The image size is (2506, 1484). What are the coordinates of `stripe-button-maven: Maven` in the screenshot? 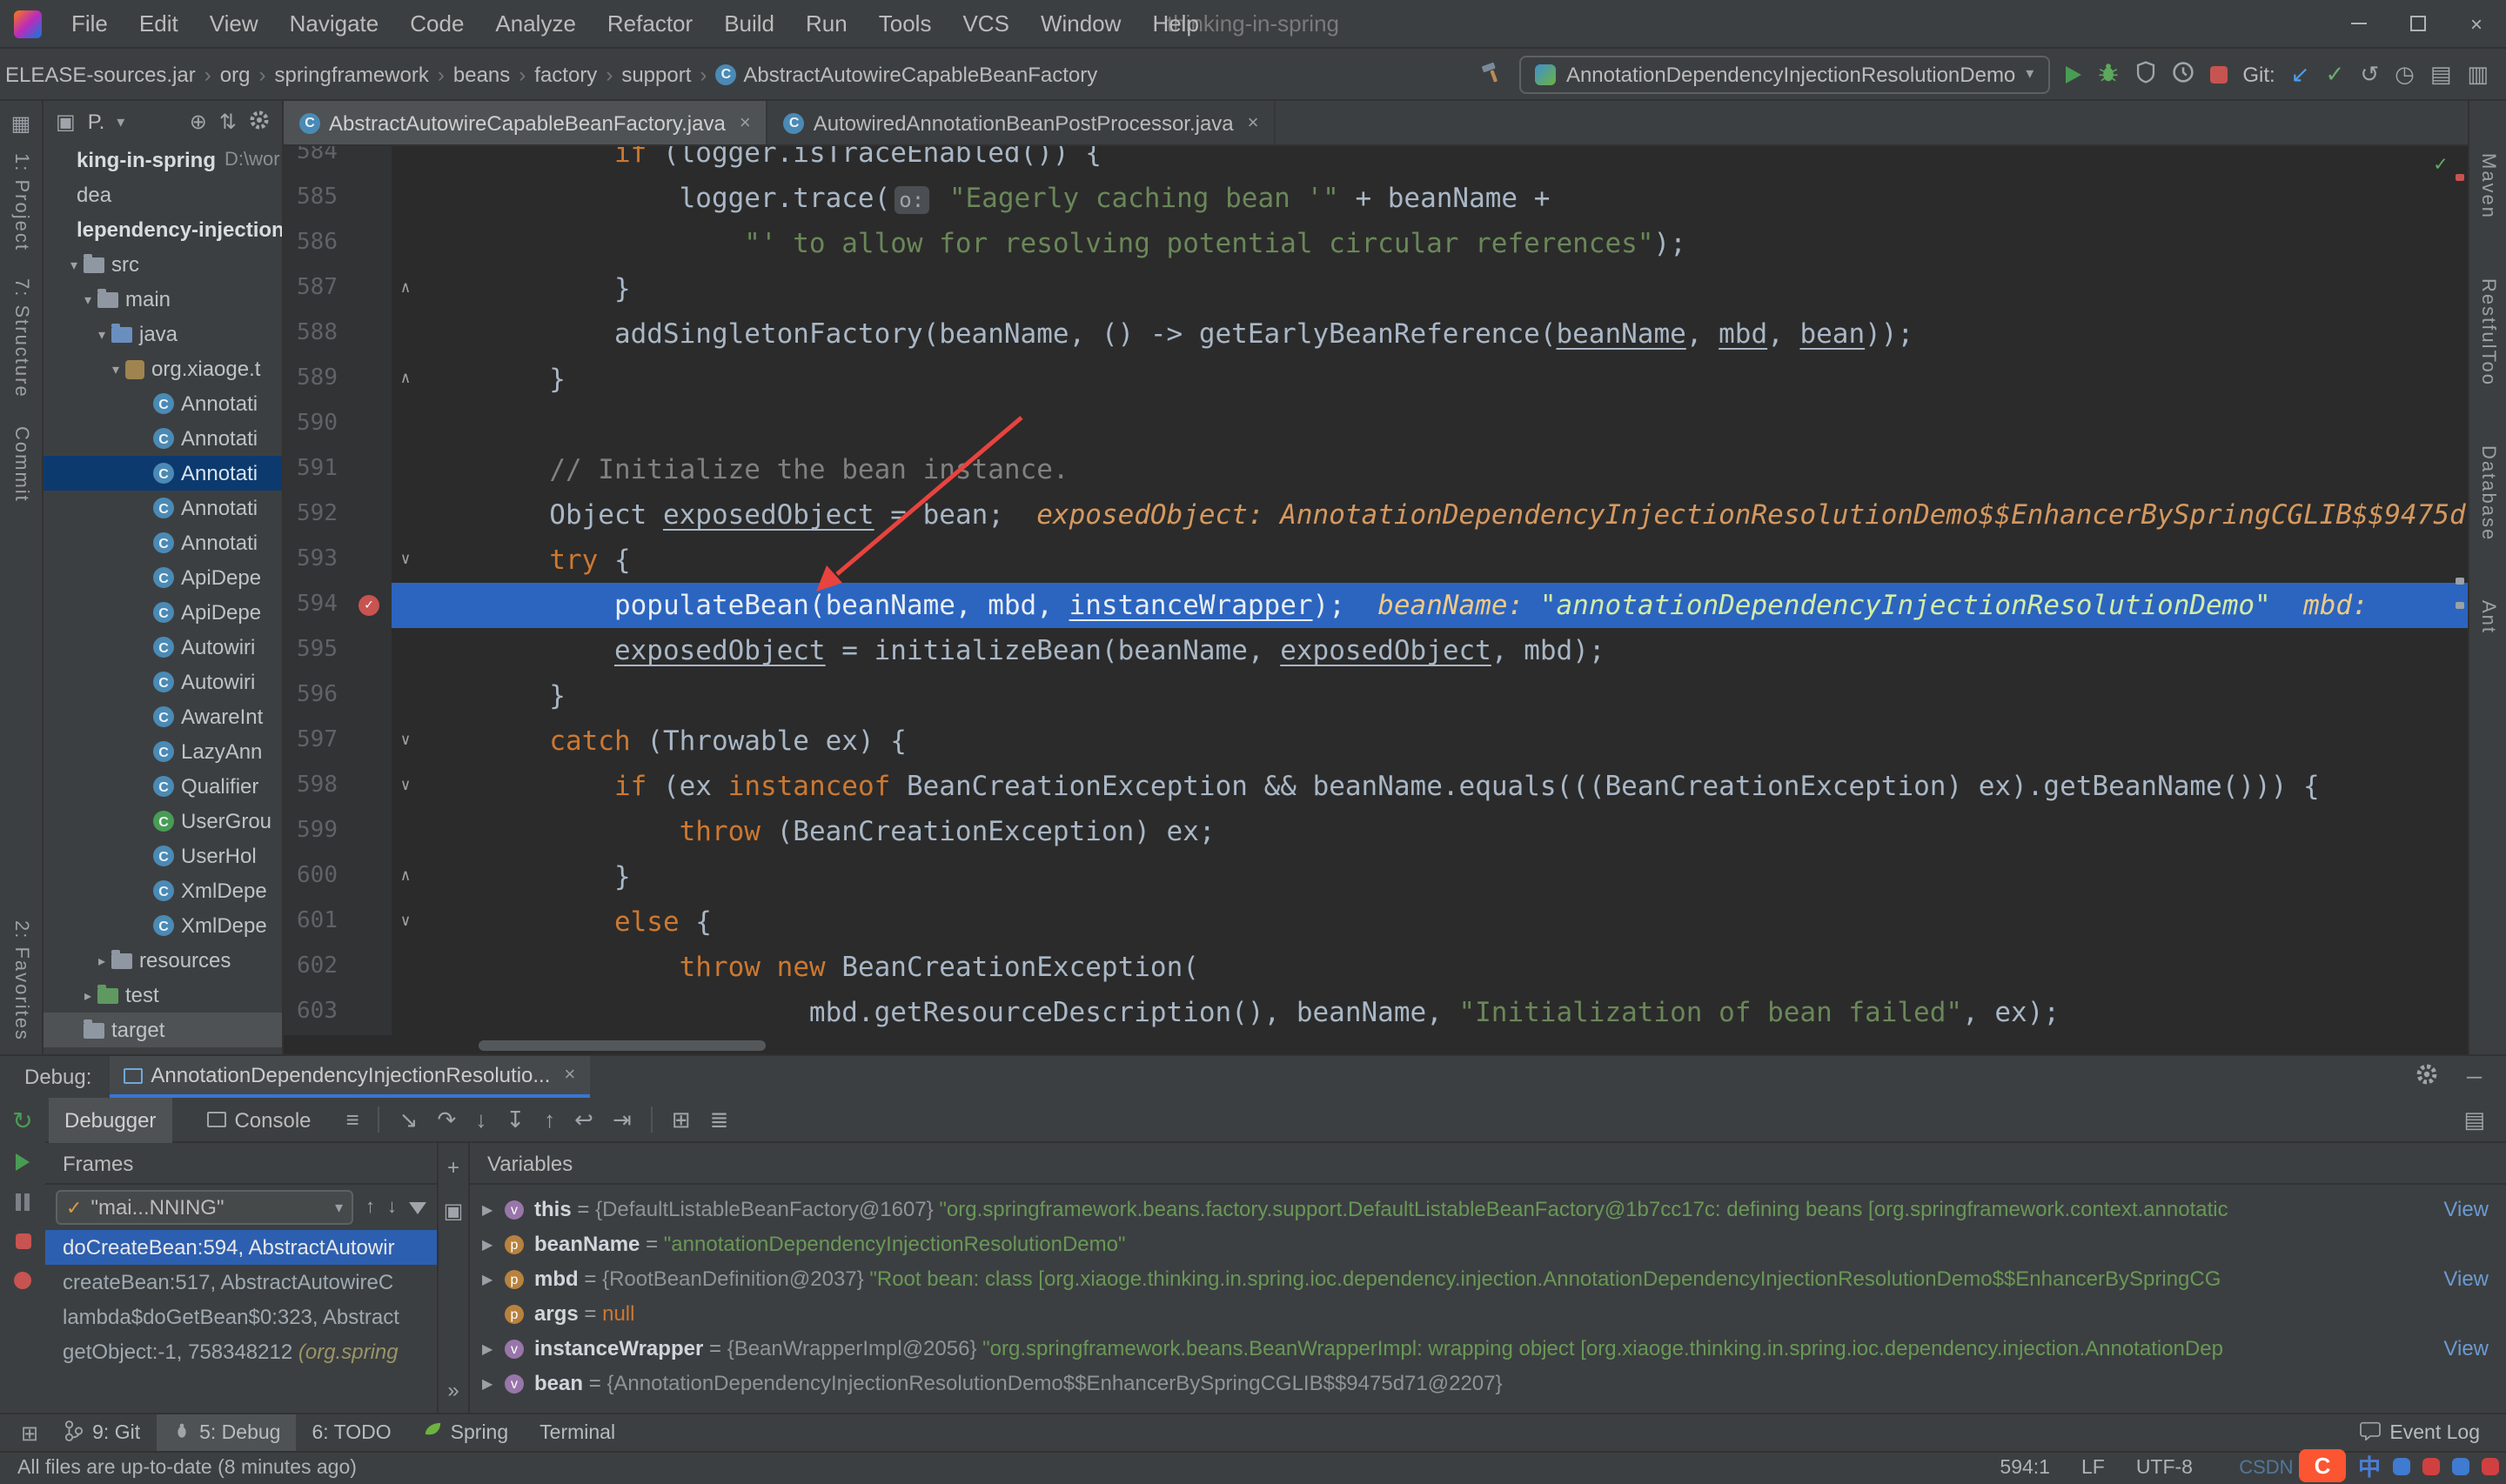 It's located at (2487, 186).